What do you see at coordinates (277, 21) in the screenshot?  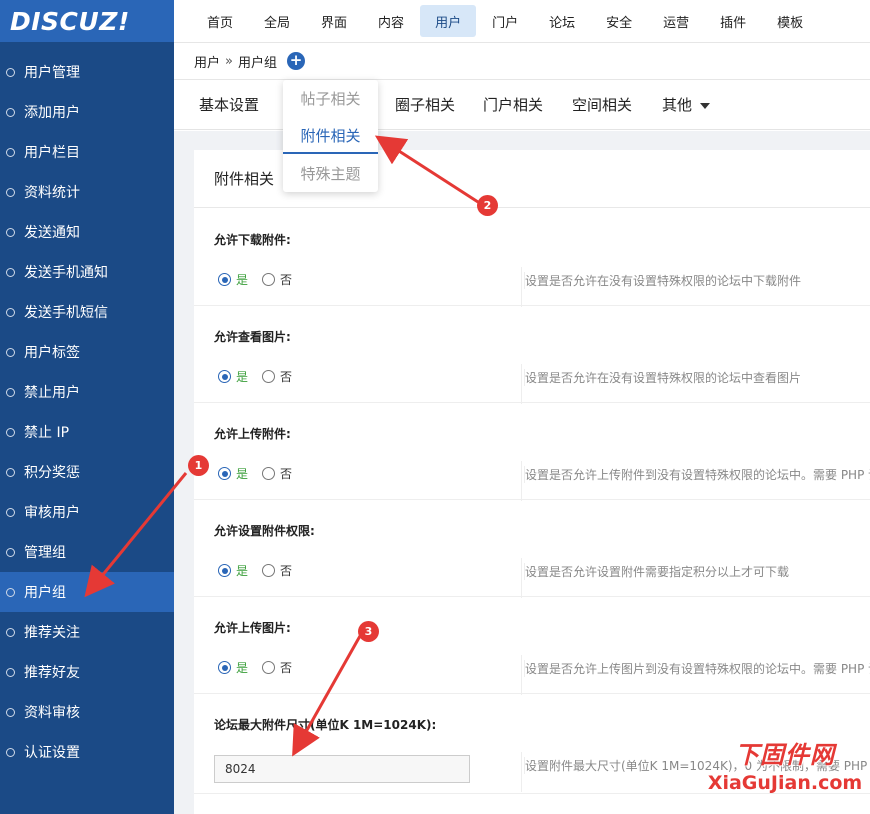 I see `nav-global: 全局` at bounding box center [277, 21].